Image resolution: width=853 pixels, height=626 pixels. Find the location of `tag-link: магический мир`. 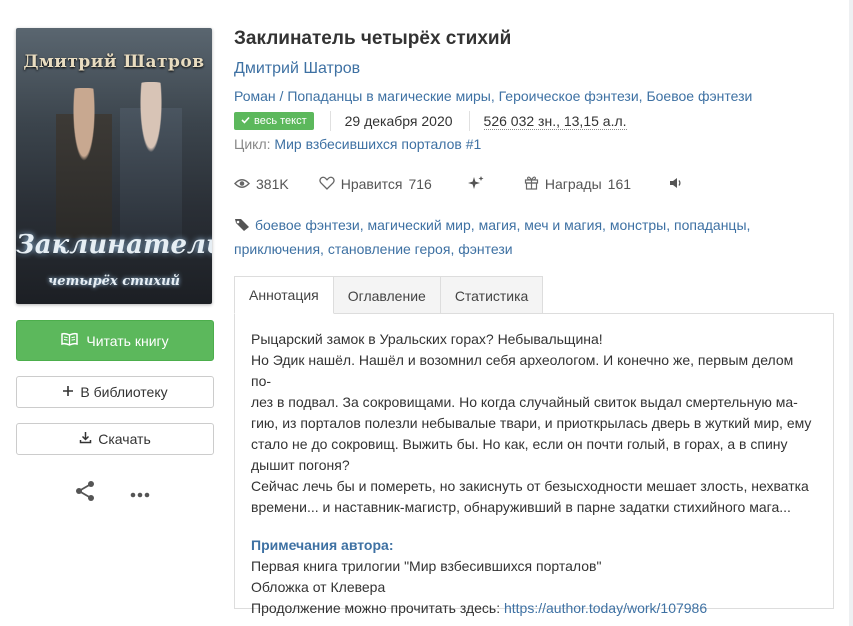

tag-link: магический мир is located at coordinates (418, 225).